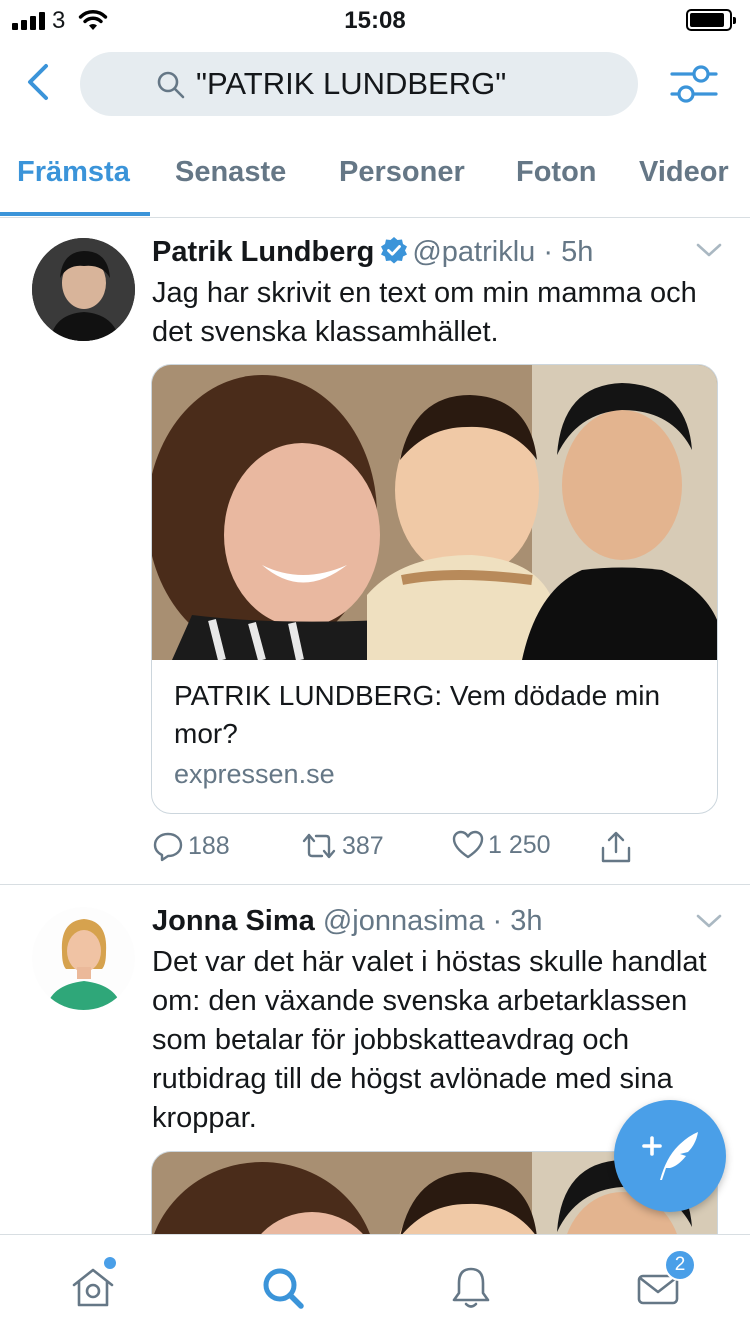 The width and height of the screenshot is (750, 1334). I want to click on share-icon, so click(616, 847).